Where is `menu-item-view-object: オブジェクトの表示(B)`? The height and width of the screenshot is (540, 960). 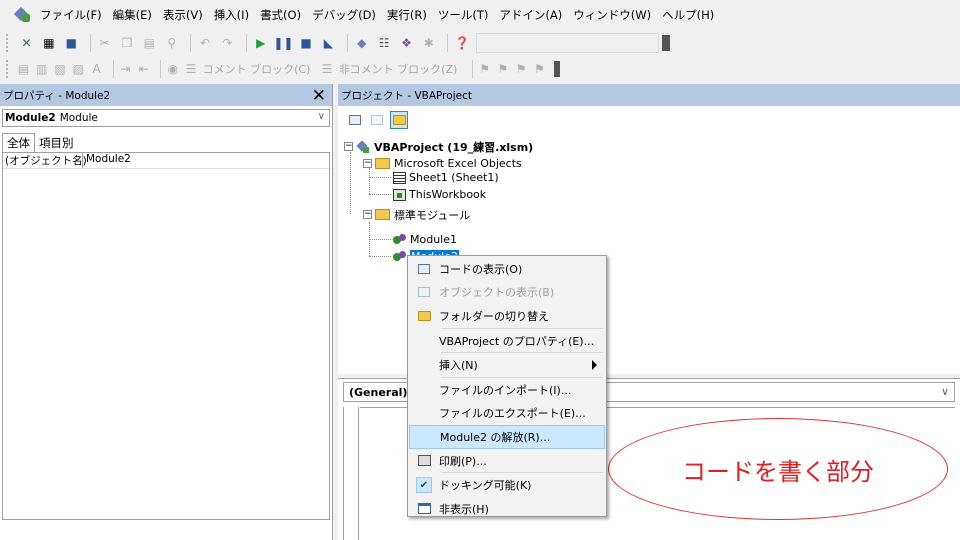
menu-item-view-object: オブジェクトの表示(B) is located at coordinates (507, 293).